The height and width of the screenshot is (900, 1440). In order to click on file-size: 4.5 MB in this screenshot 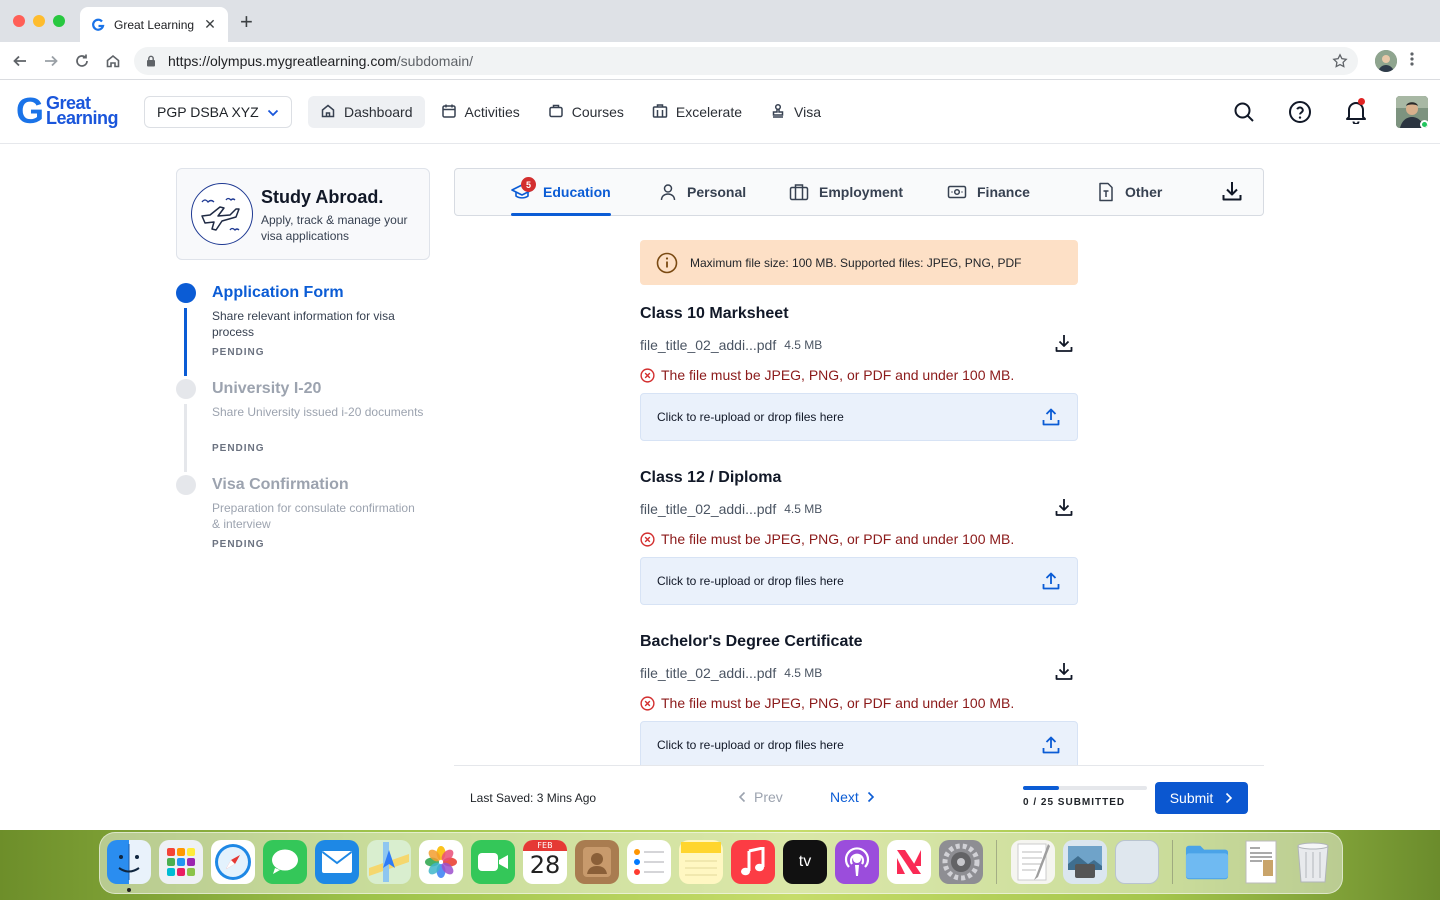, I will do `click(803, 345)`.